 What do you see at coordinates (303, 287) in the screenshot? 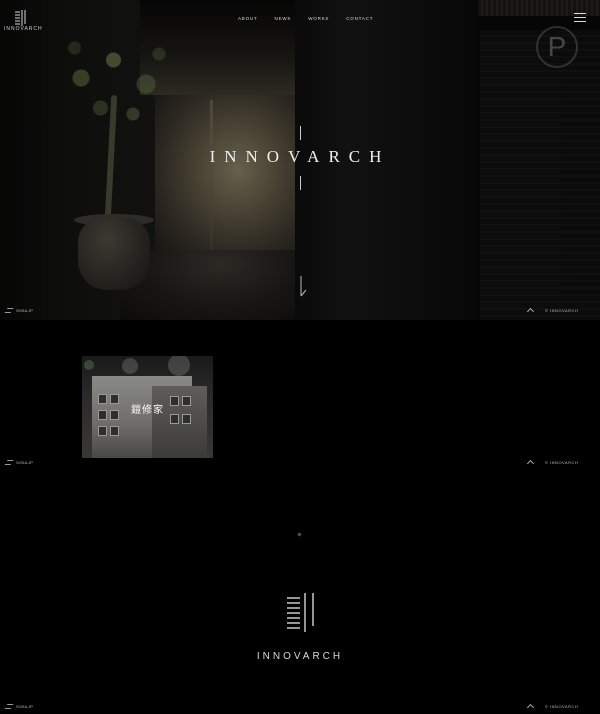
I see `scroll-down-icon` at bounding box center [303, 287].